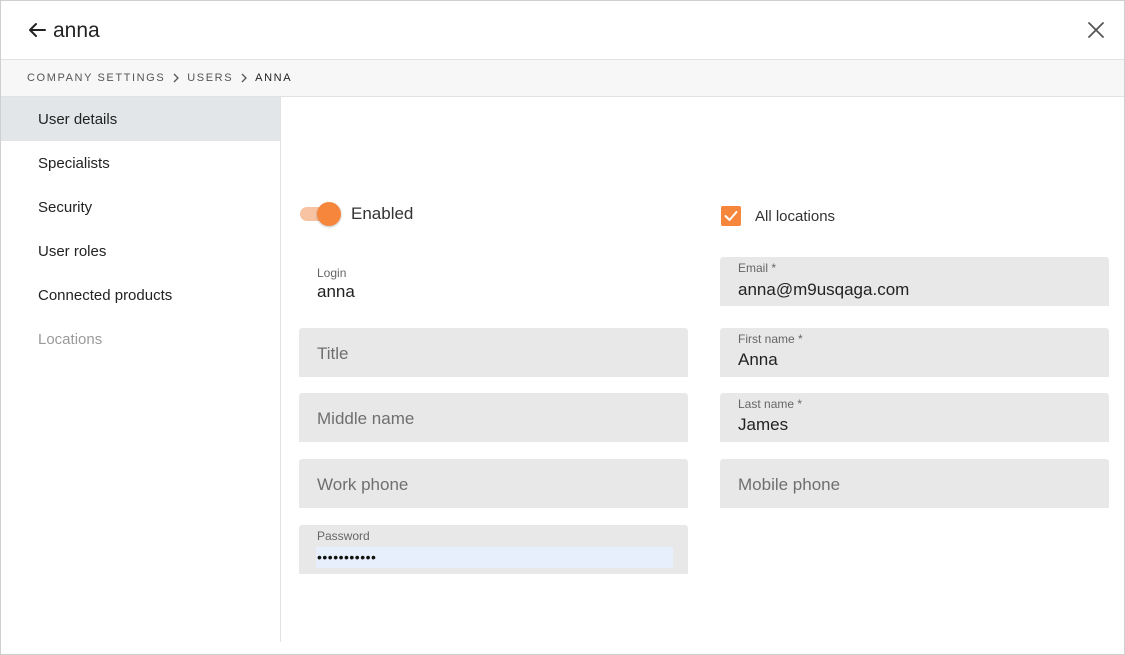 The width and height of the screenshot is (1125, 655). Describe the element at coordinates (757, 268) in the screenshot. I see `email-label: Email *` at that location.